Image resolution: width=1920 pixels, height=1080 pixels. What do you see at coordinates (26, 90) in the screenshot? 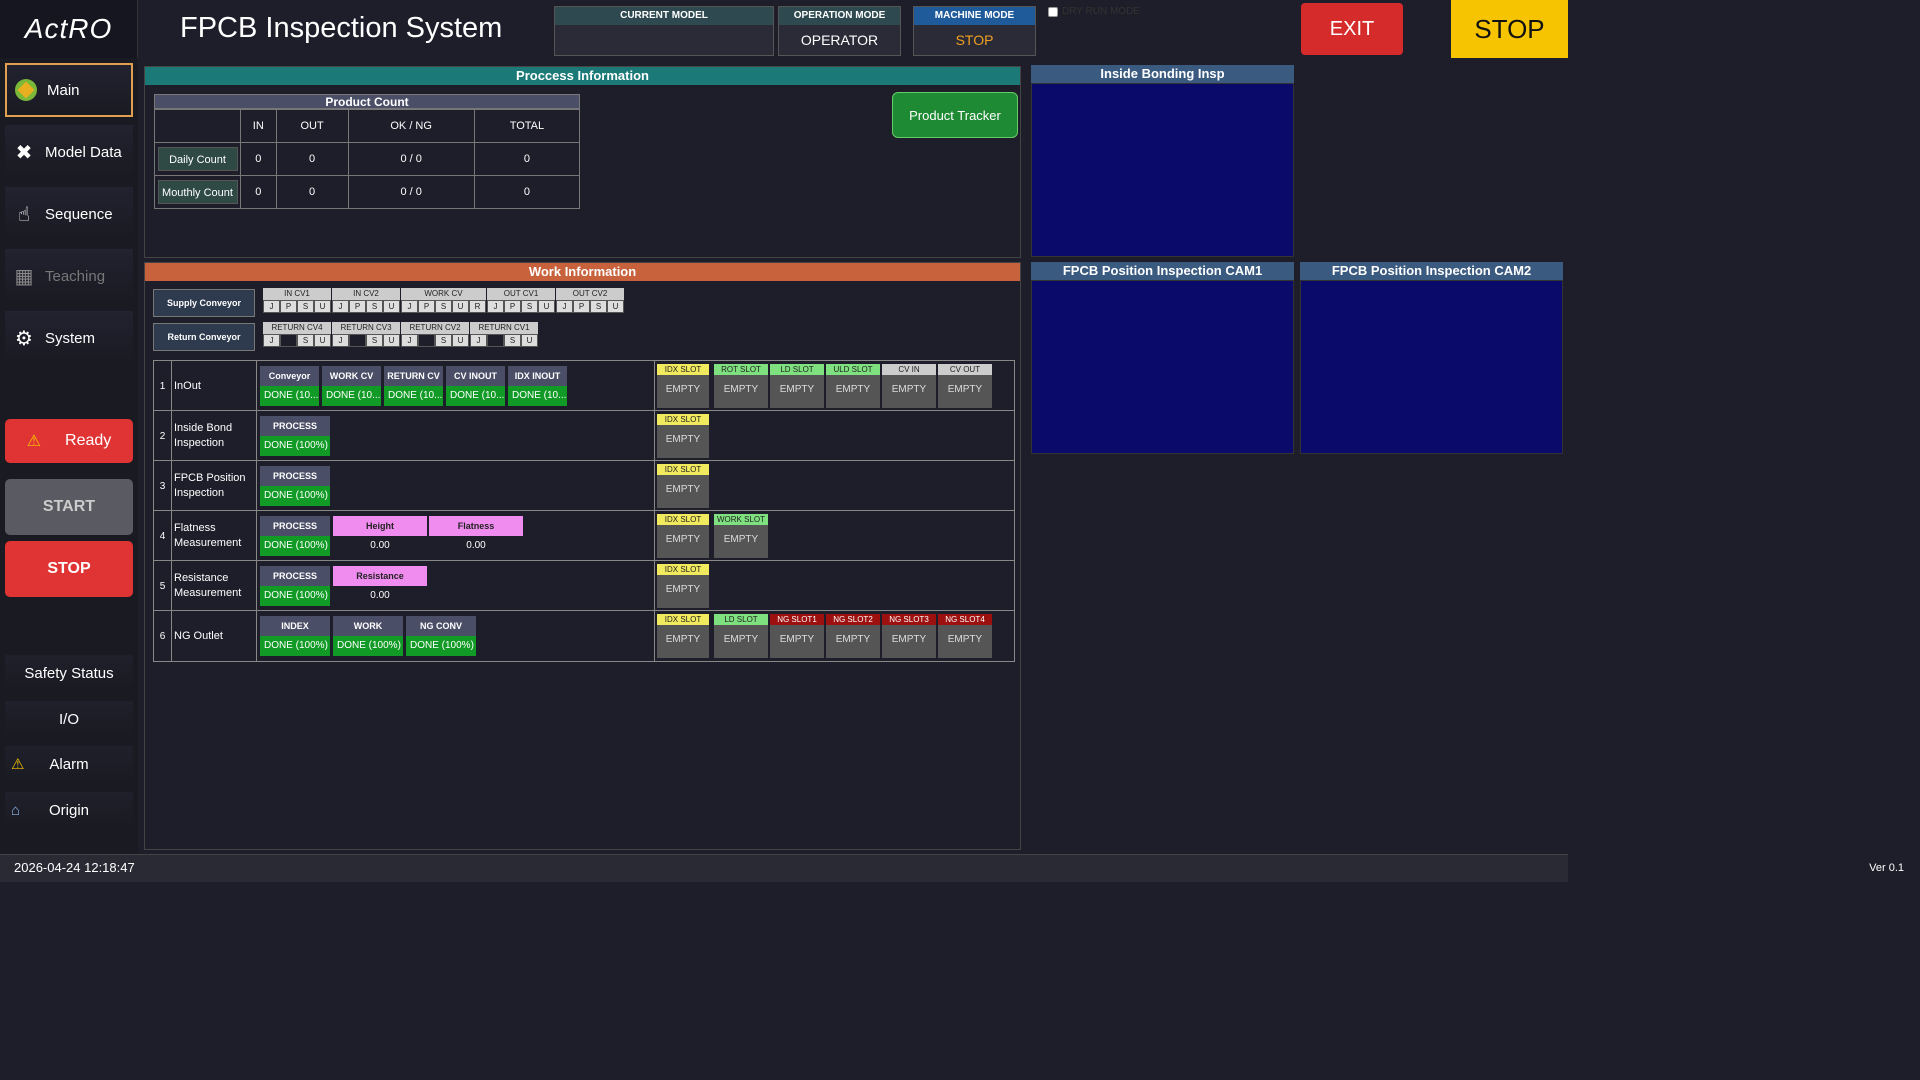
I see `main-icon` at bounding box center [26, 90].